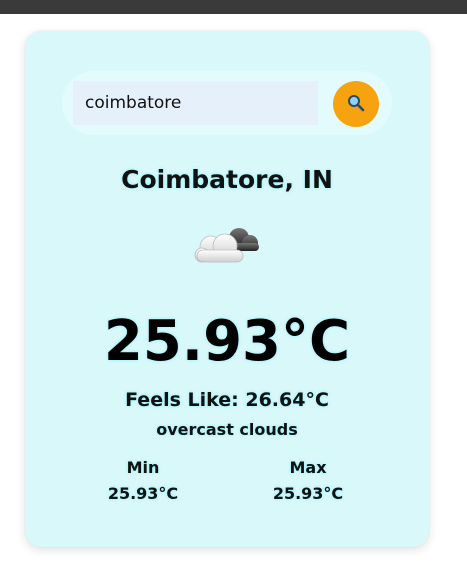 This screenshot has height=569, width=467. I want to click on max-label: Max, so click(308, 467).